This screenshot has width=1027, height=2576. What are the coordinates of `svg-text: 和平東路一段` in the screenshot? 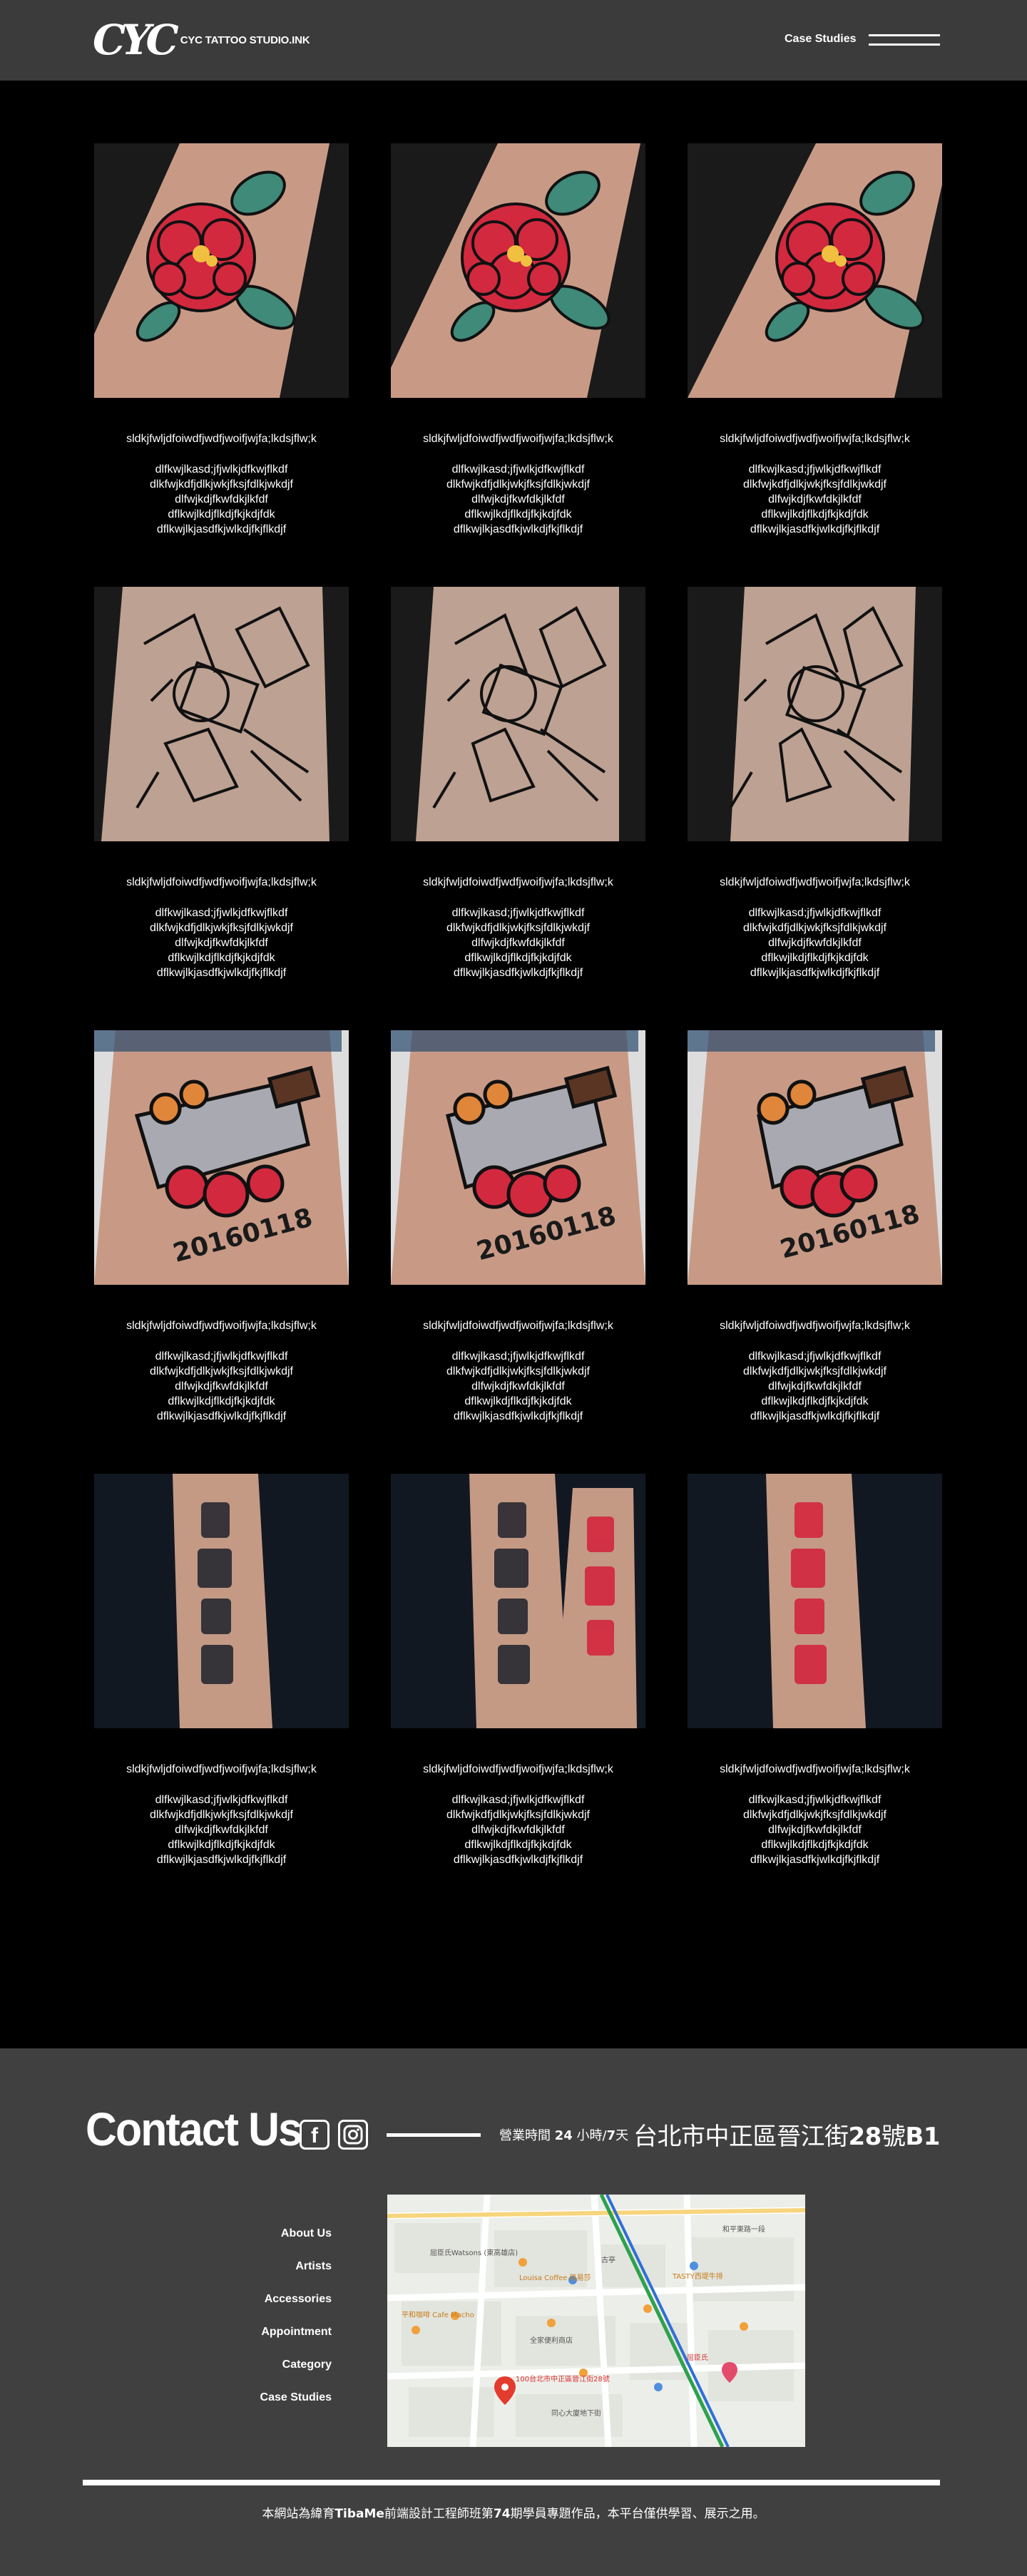 It's located at (744, 2229).